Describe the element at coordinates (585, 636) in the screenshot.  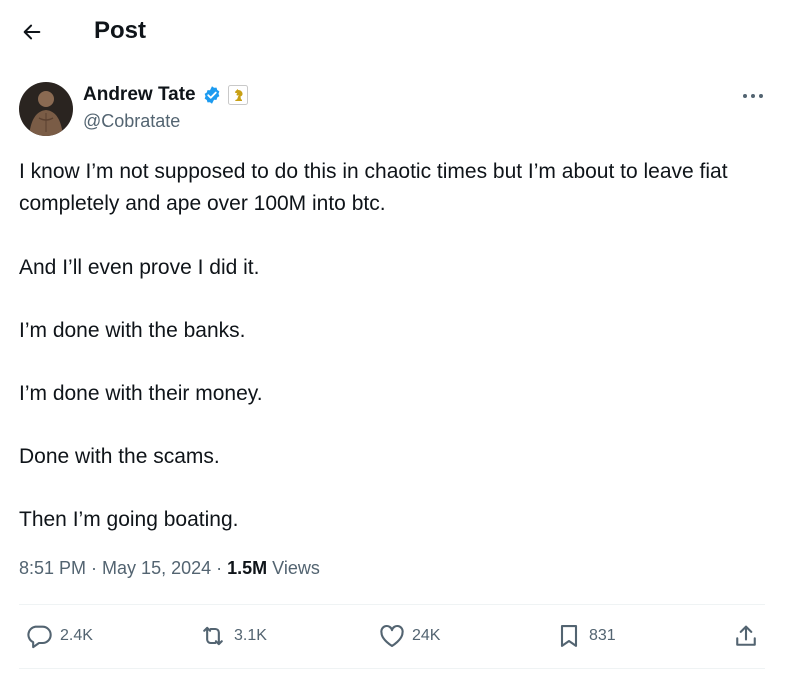
I see `bookmark-button: 831` at that location.